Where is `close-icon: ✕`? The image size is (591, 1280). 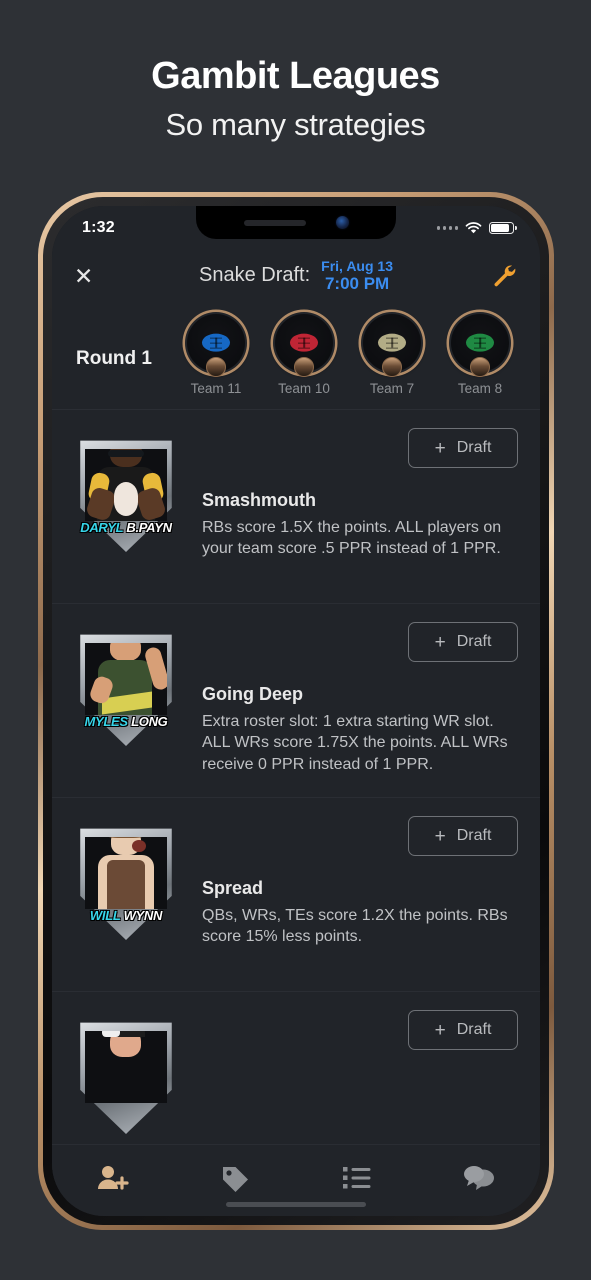
close-icon: ✕ is located at coordinates (91, 276).